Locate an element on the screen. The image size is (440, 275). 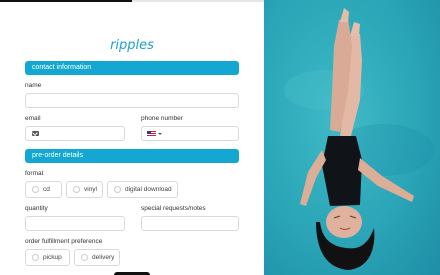
fulfillment-option-delivery: delivery is located at coordinates (97, 257).